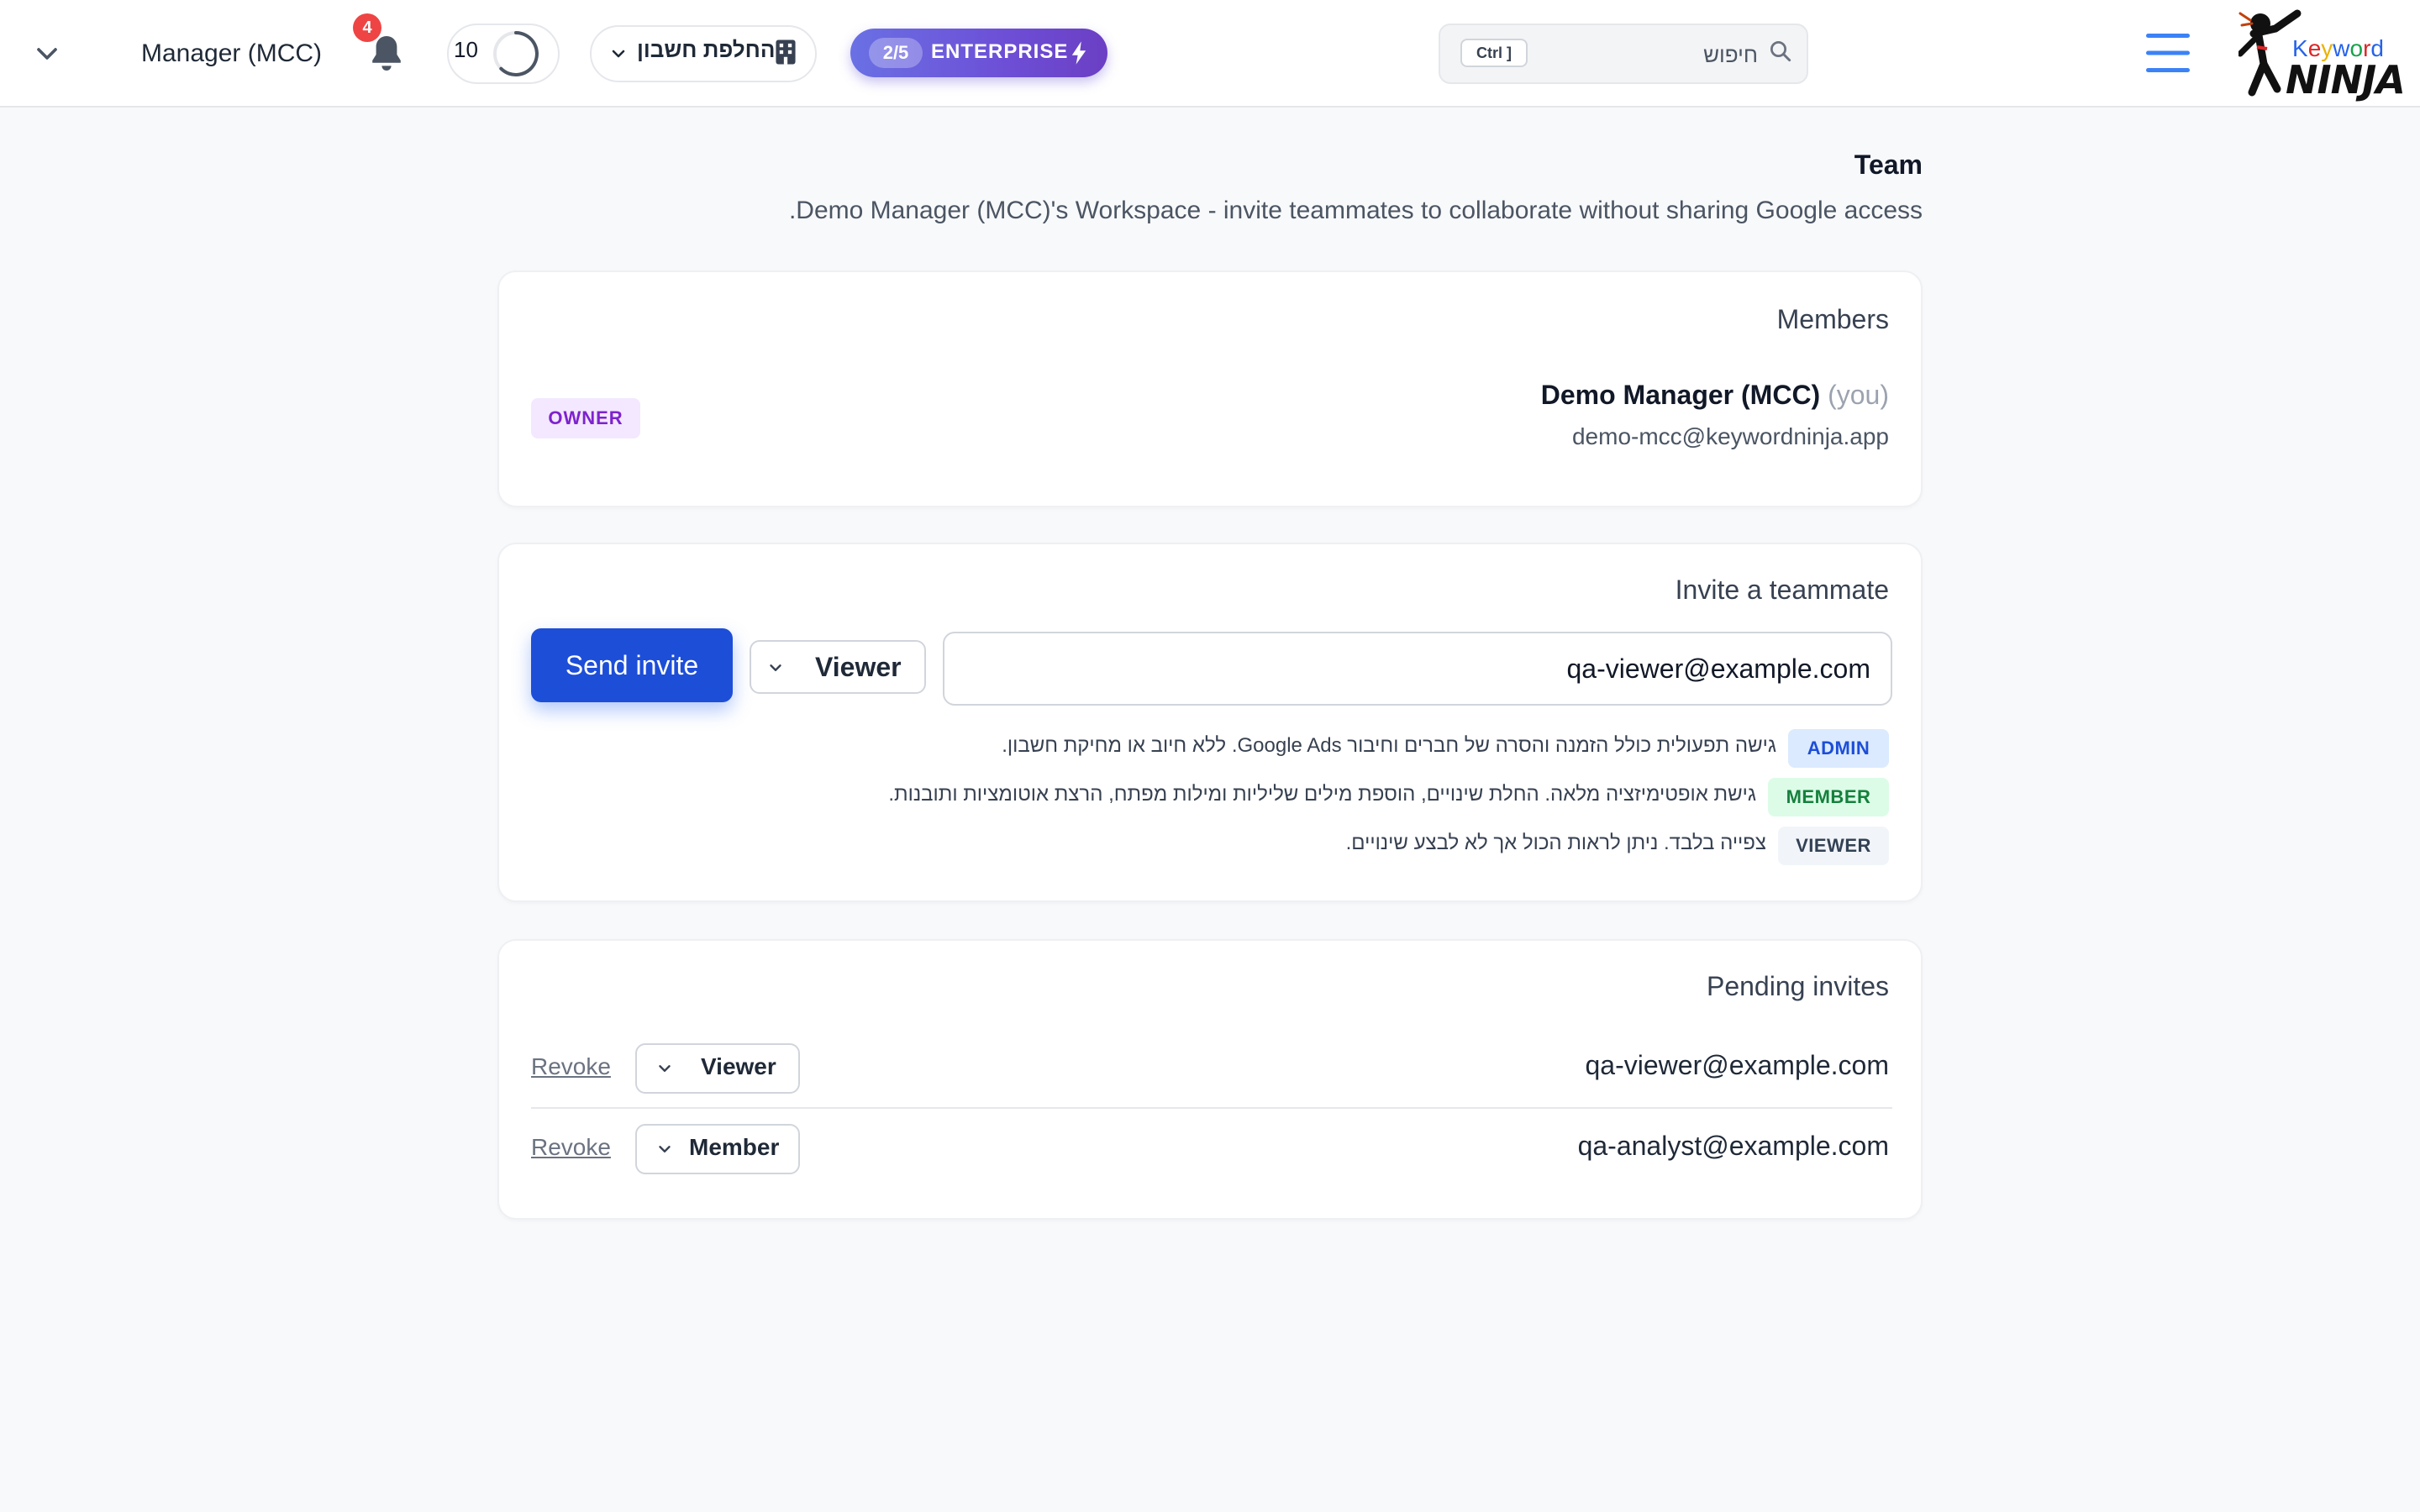  I want to click on send-invite-button: Send invite, so click(632, 665).